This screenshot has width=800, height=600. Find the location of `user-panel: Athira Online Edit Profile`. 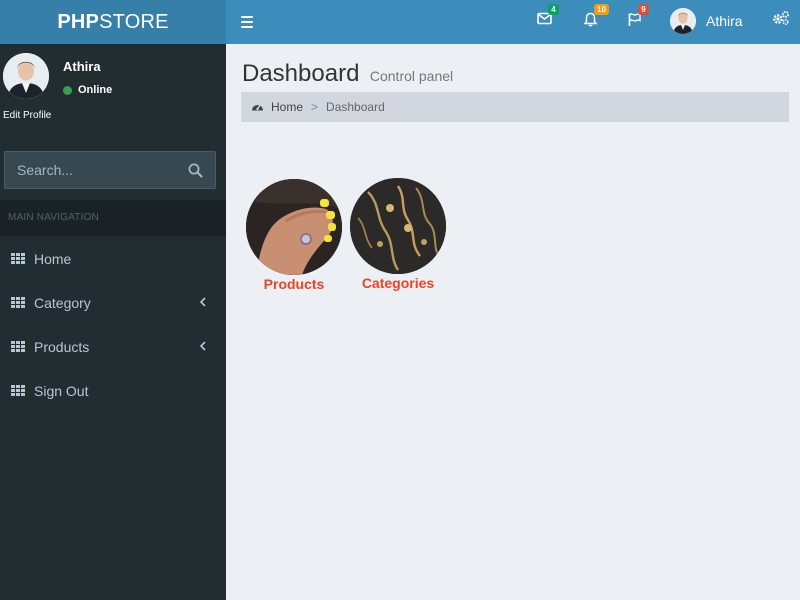

user-panel: Athira Online Edit Profile is located at coordinates (113, 94).